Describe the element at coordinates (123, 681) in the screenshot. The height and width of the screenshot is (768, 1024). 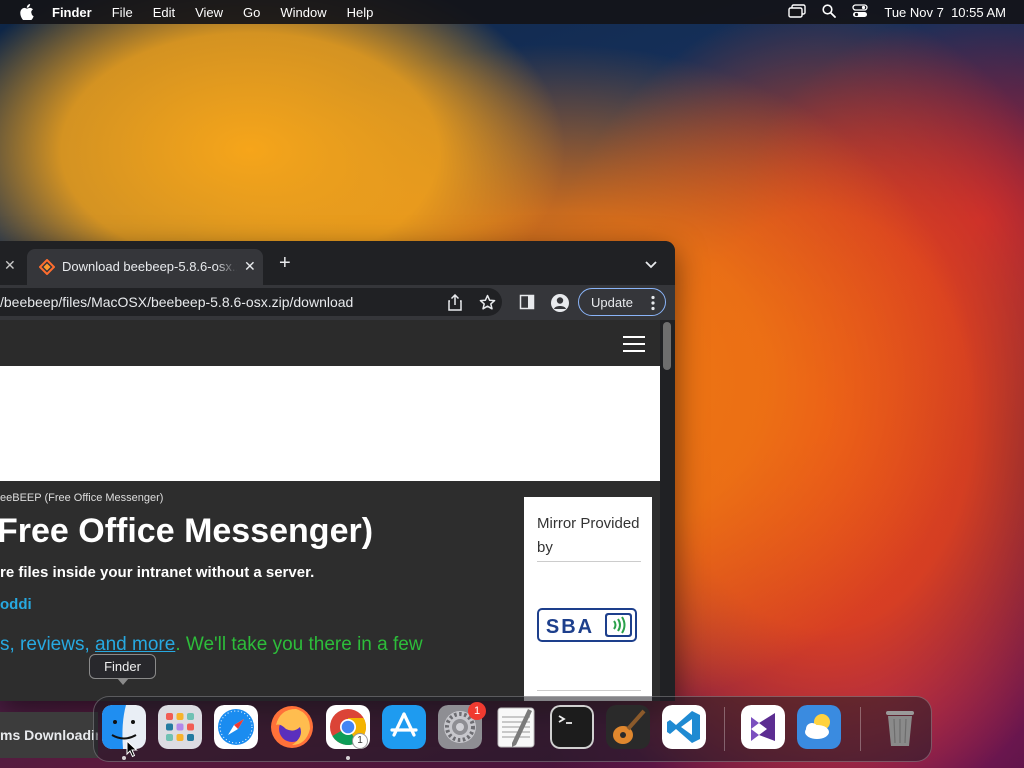
I see `tooltip-arrow` at that location.